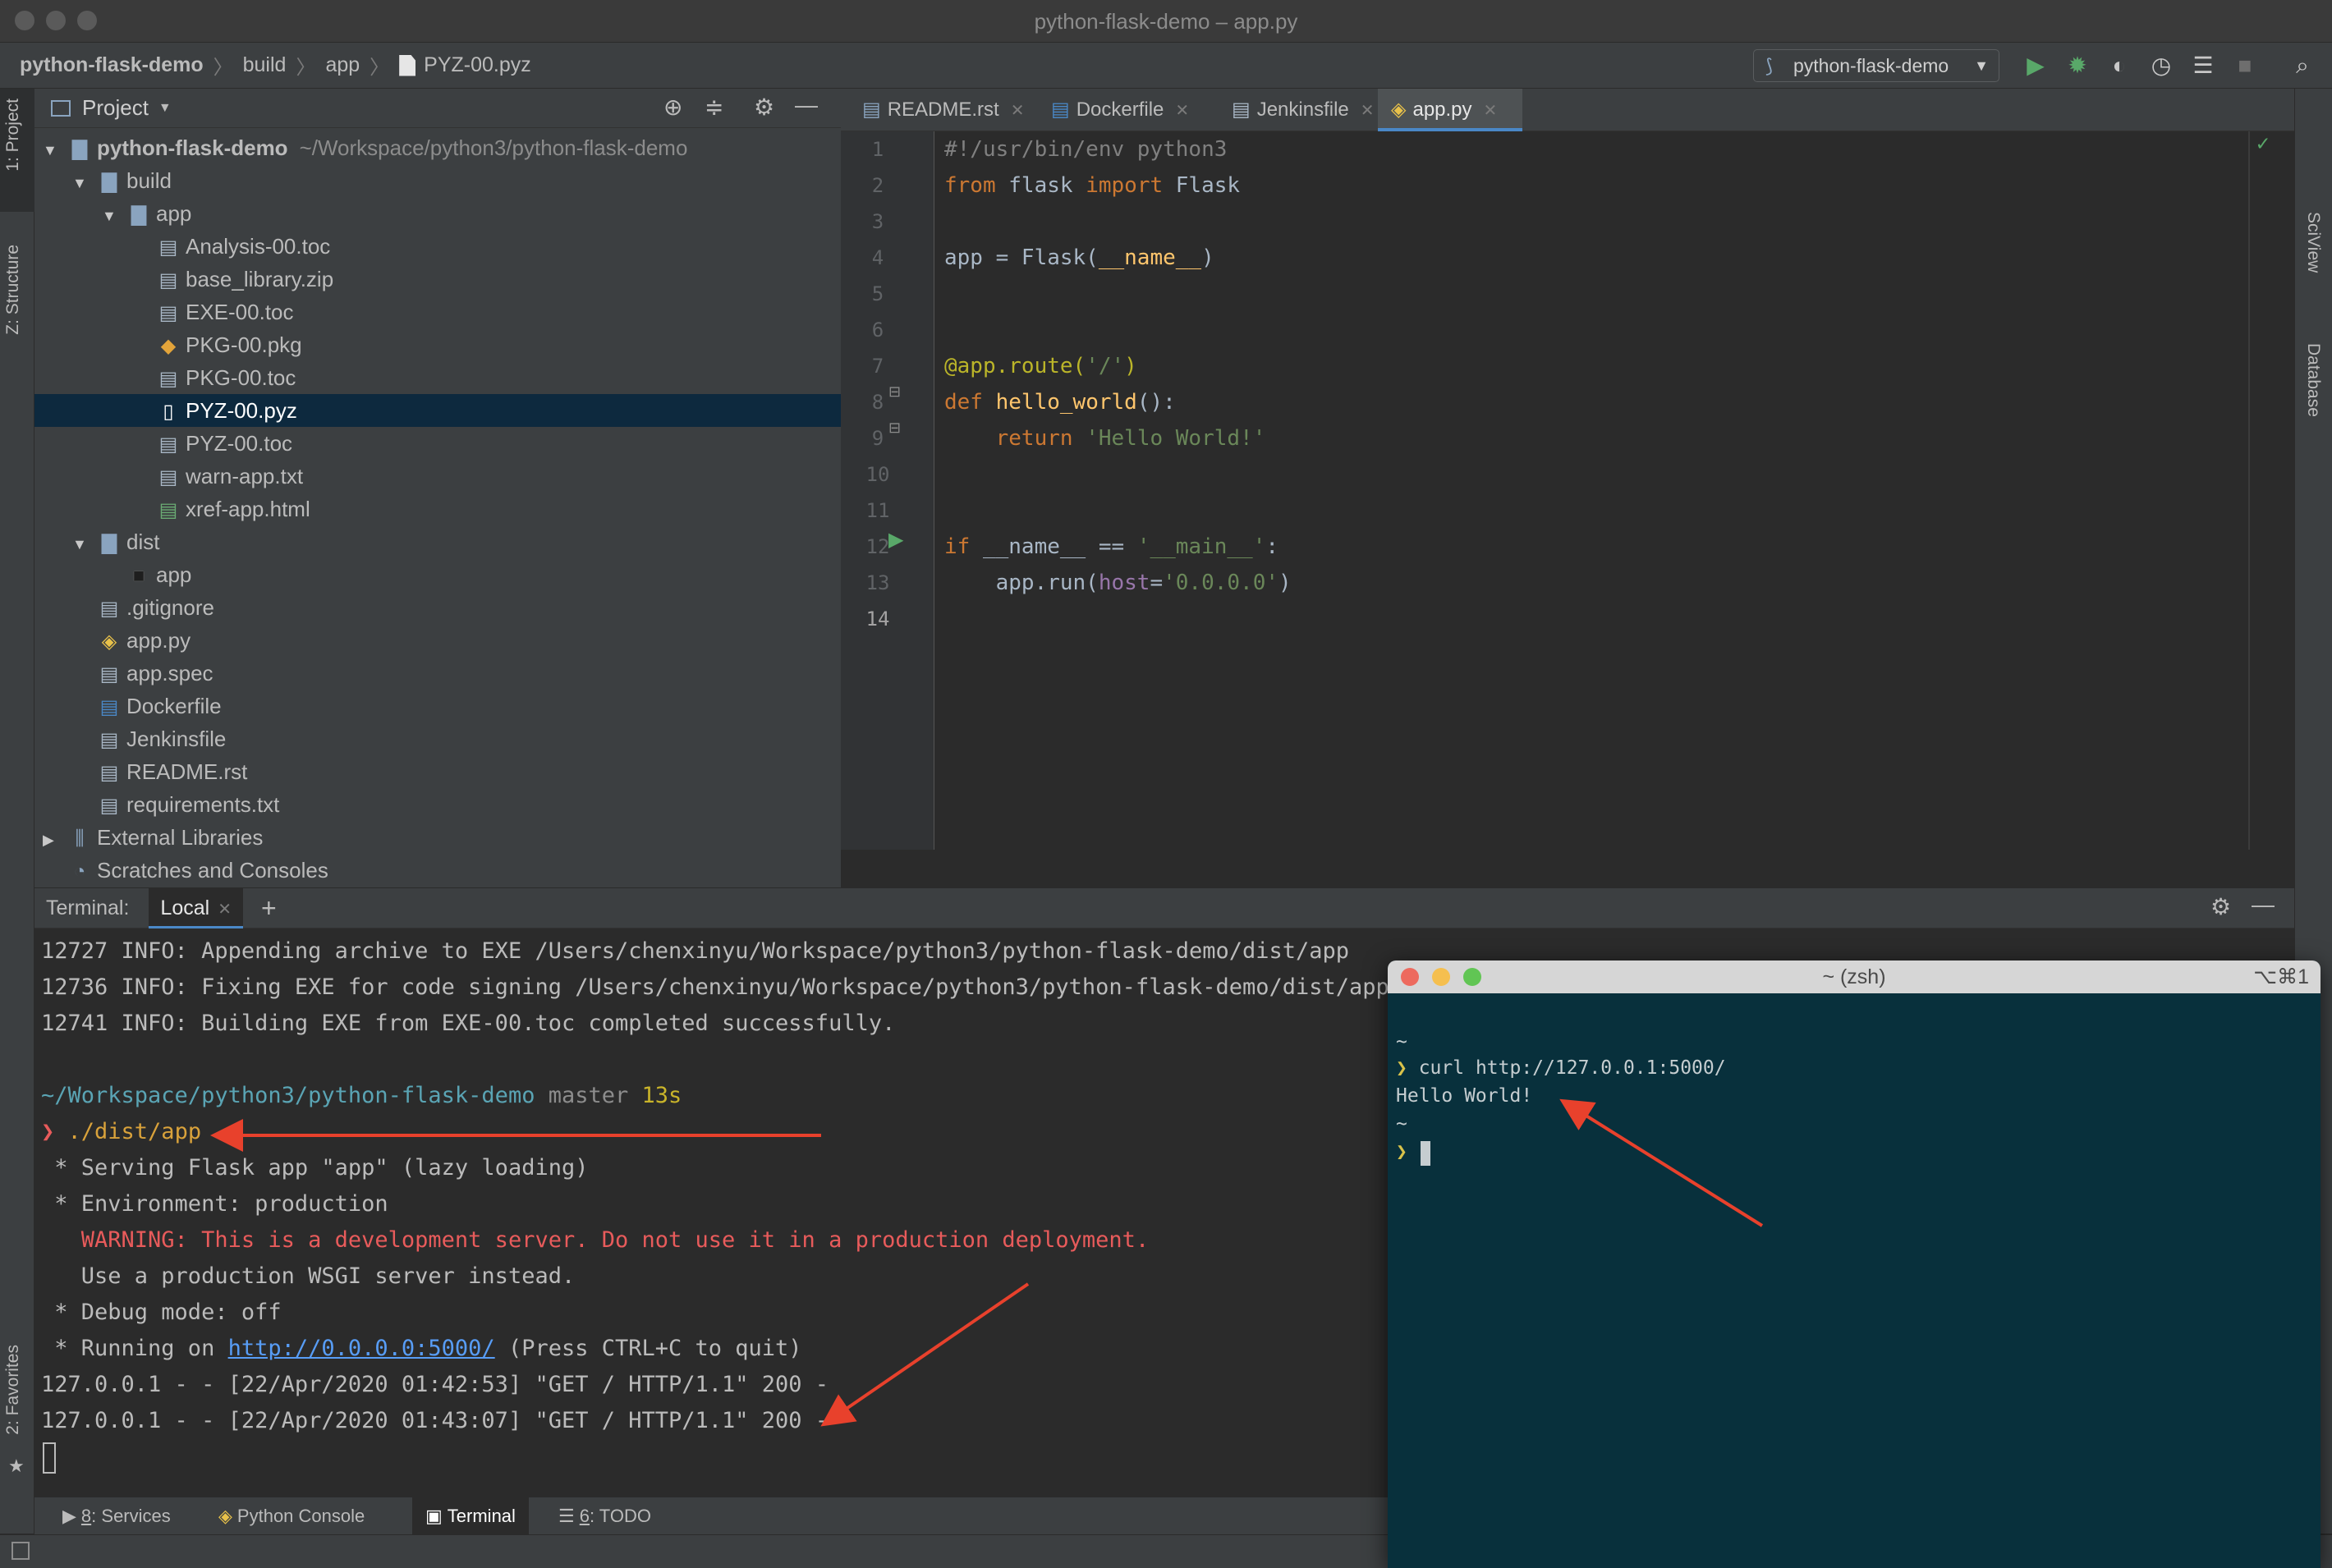  What do you see at coordinates (714, 107) in the screenshot?
I see `collapse-all-icon: ≑` at bounding box center [714, 107].